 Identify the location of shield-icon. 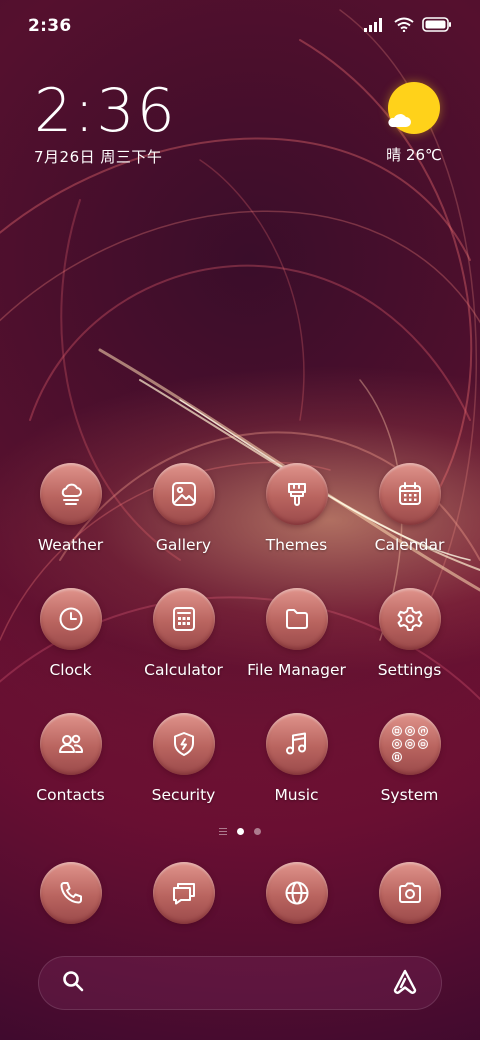
(183, 744).